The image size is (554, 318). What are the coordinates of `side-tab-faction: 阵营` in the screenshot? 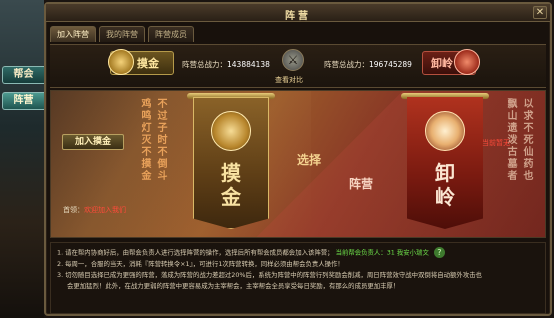 It's located at (23, 101).